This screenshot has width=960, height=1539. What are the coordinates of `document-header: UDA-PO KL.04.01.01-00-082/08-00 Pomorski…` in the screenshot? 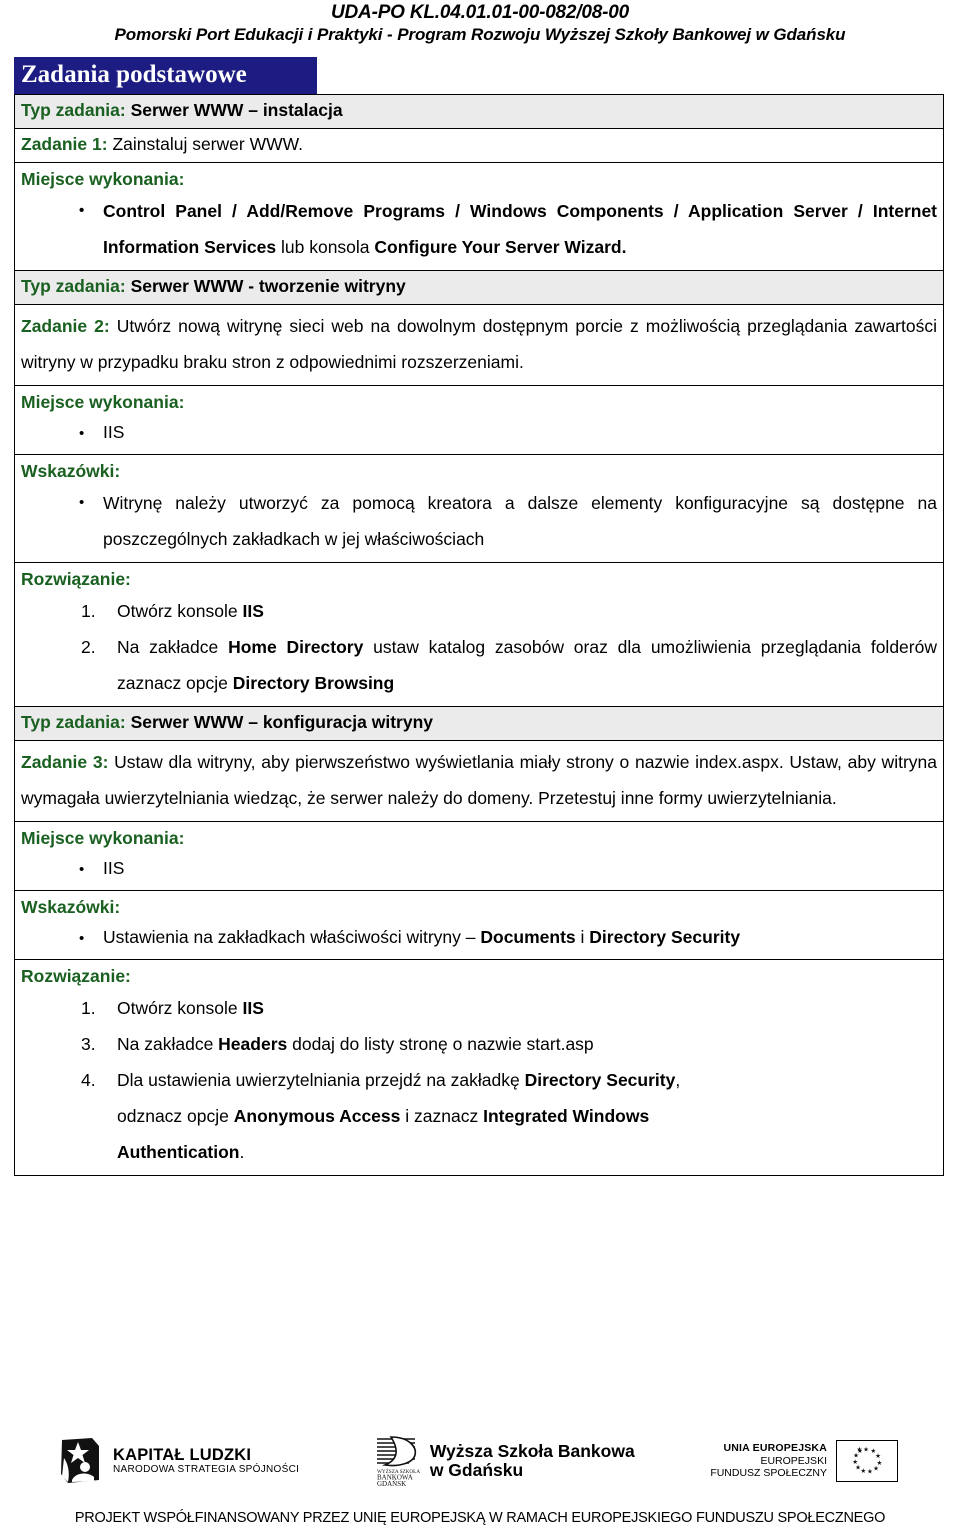 It's located at (480, 23).